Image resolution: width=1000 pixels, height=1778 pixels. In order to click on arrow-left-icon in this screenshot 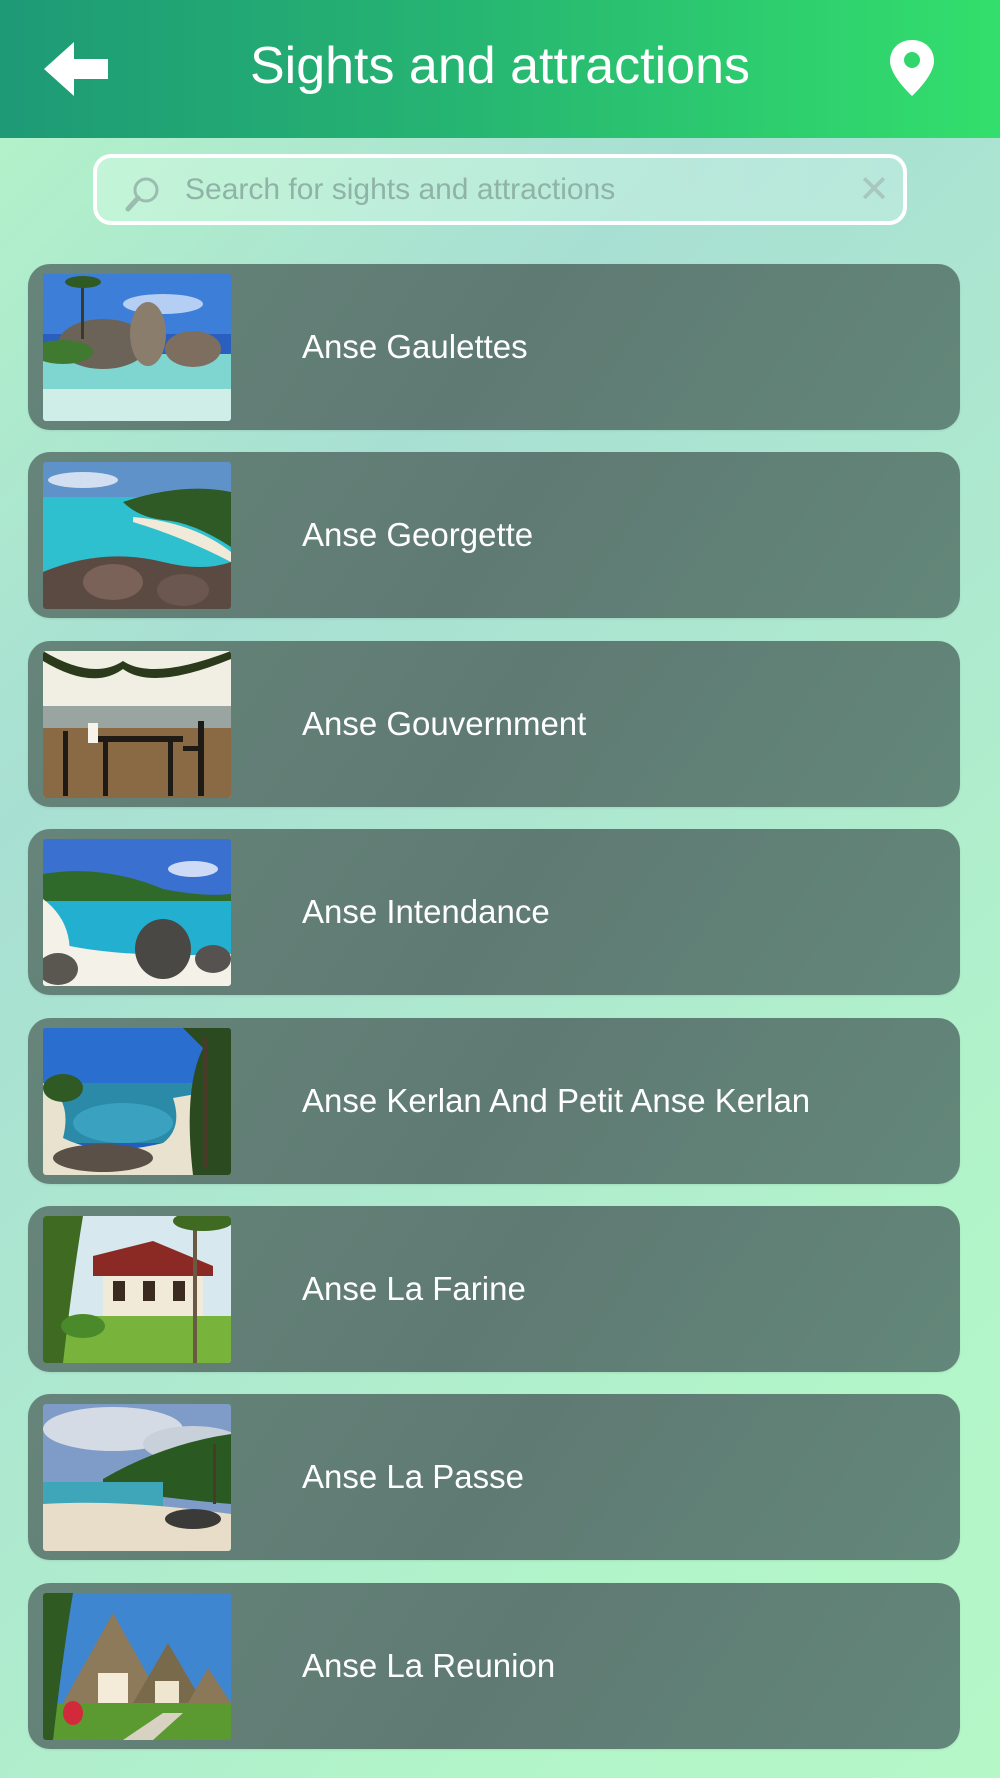, I will do `click(76, 69)`.